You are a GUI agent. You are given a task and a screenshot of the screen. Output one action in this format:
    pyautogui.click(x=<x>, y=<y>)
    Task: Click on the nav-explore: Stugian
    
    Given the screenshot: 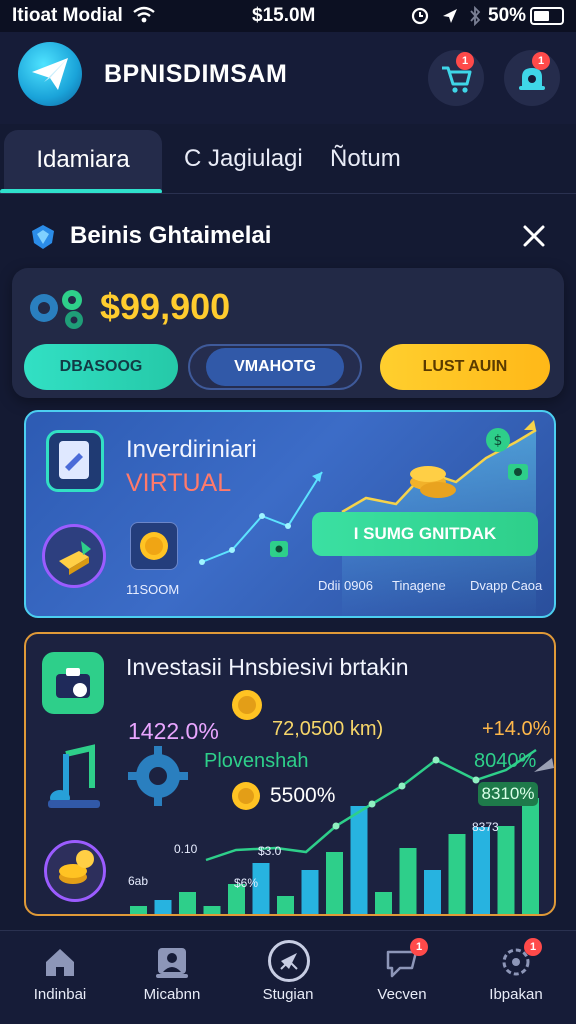 What is the action you would take?
    pyautogui.click(x=288, y=978)
    